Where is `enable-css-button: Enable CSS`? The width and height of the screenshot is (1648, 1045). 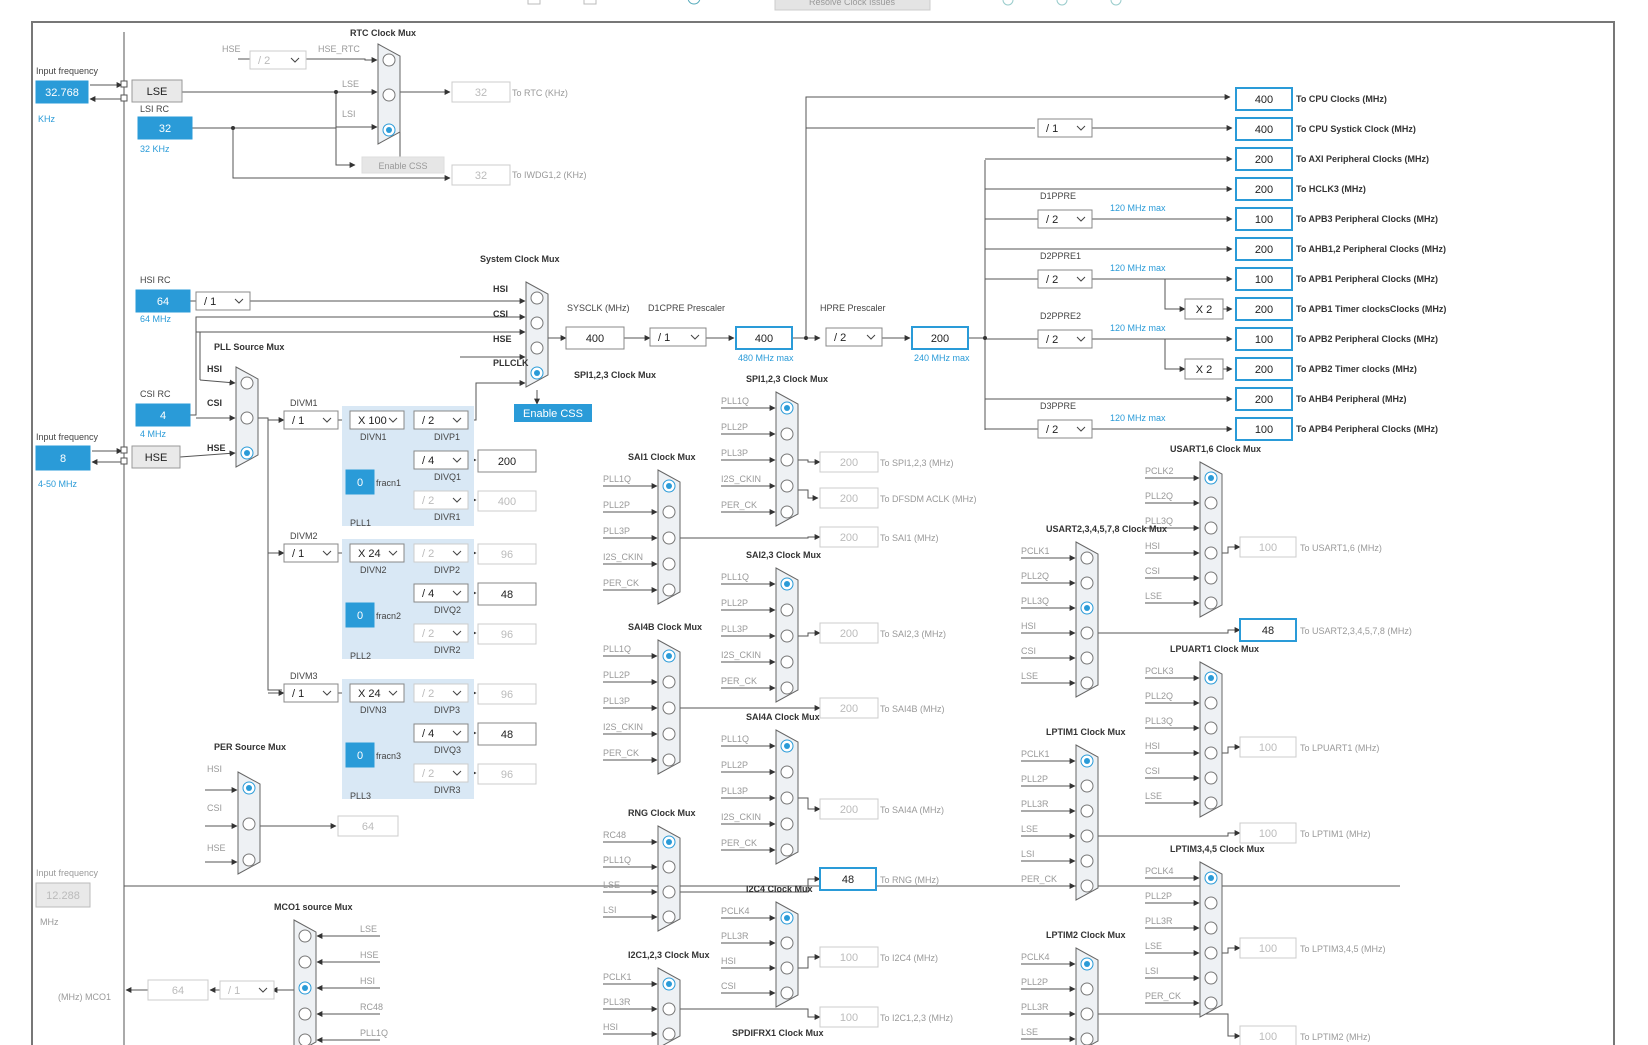
enable-css-button: Enable CSS is located at coordinates (553, 413).